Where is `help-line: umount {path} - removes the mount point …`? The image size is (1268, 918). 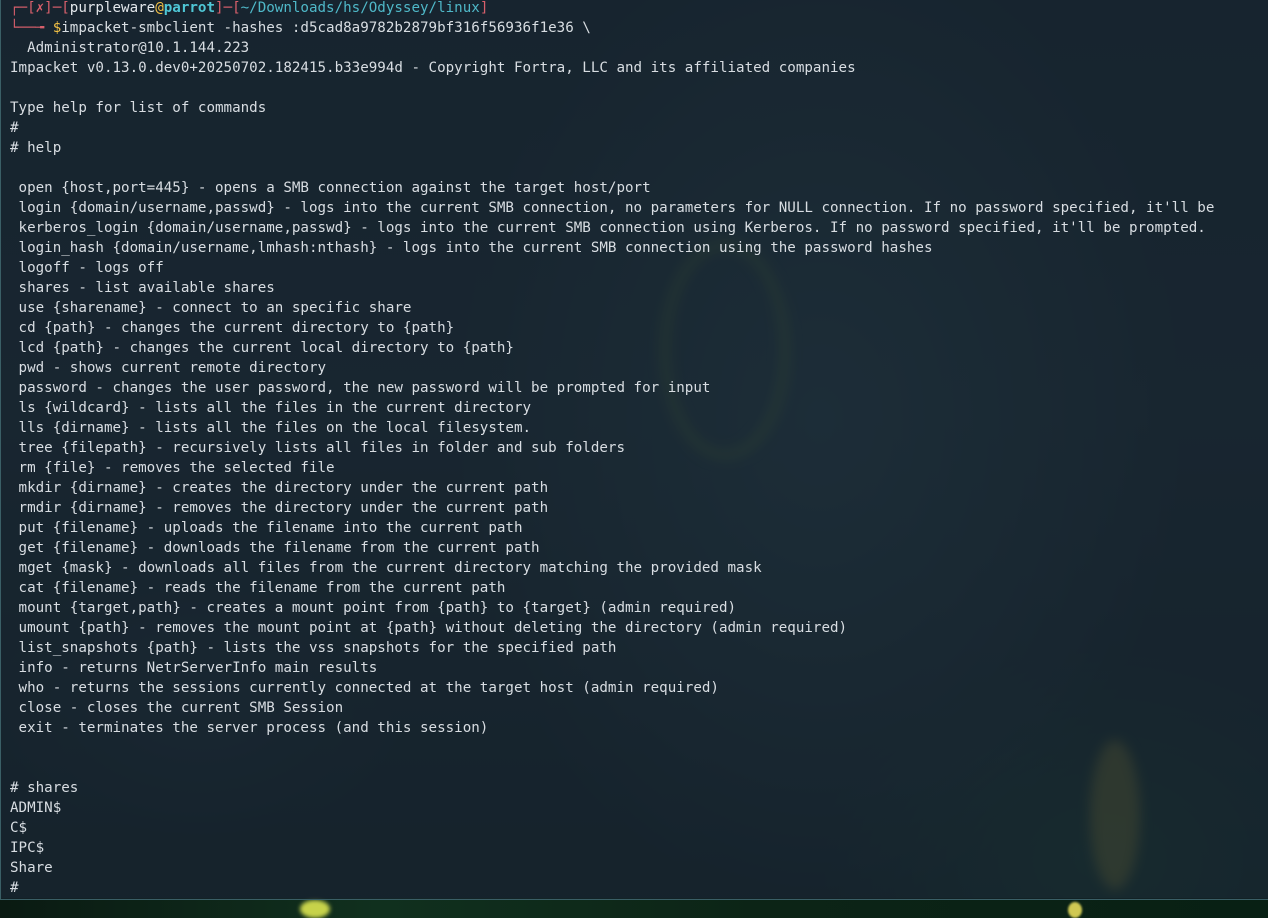
help-line: umount {path} - removes the mount point … is located at coordinates (429, 628).